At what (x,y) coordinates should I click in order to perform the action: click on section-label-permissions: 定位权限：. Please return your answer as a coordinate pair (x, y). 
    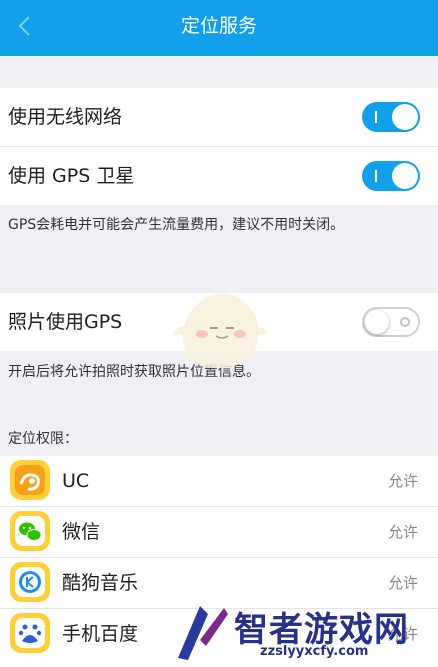
    Looking at the image, I should click on (43, 439).